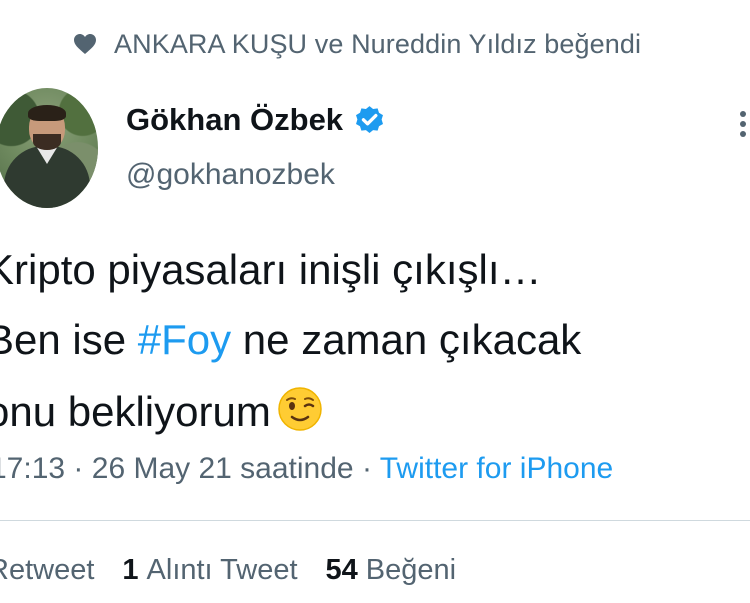 This screenshot has width=750, height=603. Describe the element at coordinates (230, 175) in the screenshot. I see `author-handle: @gokhanozbek` at that location.